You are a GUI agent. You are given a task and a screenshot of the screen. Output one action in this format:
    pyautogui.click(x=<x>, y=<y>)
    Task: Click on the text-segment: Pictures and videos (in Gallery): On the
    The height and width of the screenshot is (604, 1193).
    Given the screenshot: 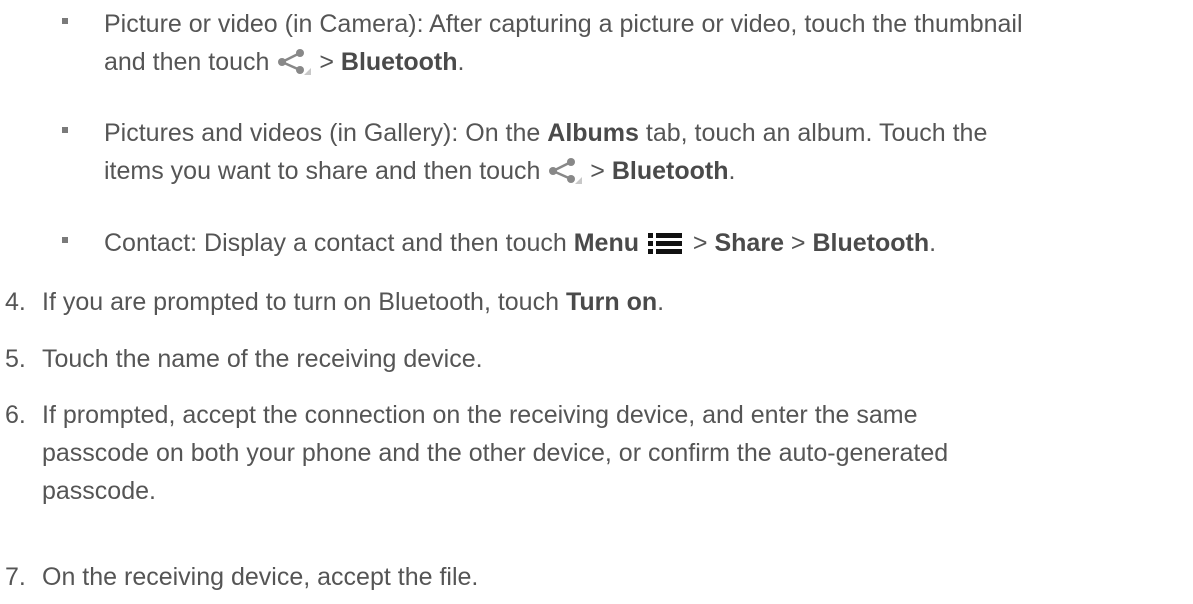 What is the action you would take?
    pyautogui.click(x=322, y=133)
    